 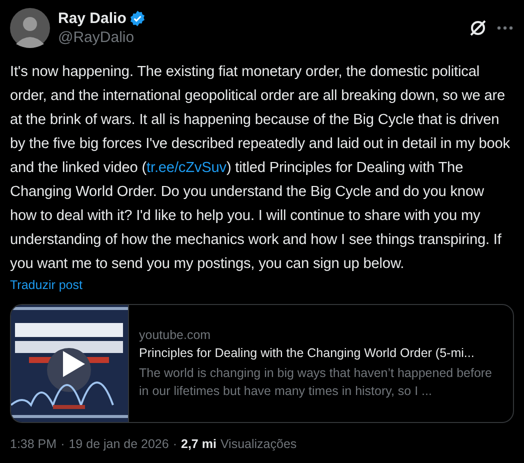 I want to click on post-time: 1:38 PM, so click(x=33, y=444).